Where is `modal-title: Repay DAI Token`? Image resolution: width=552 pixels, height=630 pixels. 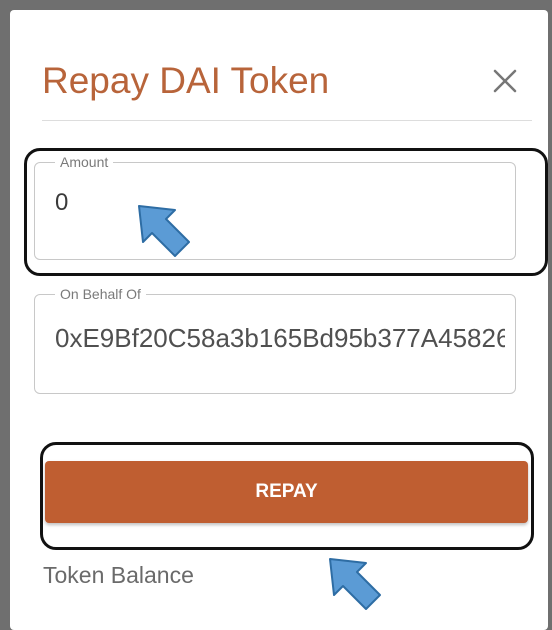
modal-title: Repay DAI Token is located at coordinates (186, 80).